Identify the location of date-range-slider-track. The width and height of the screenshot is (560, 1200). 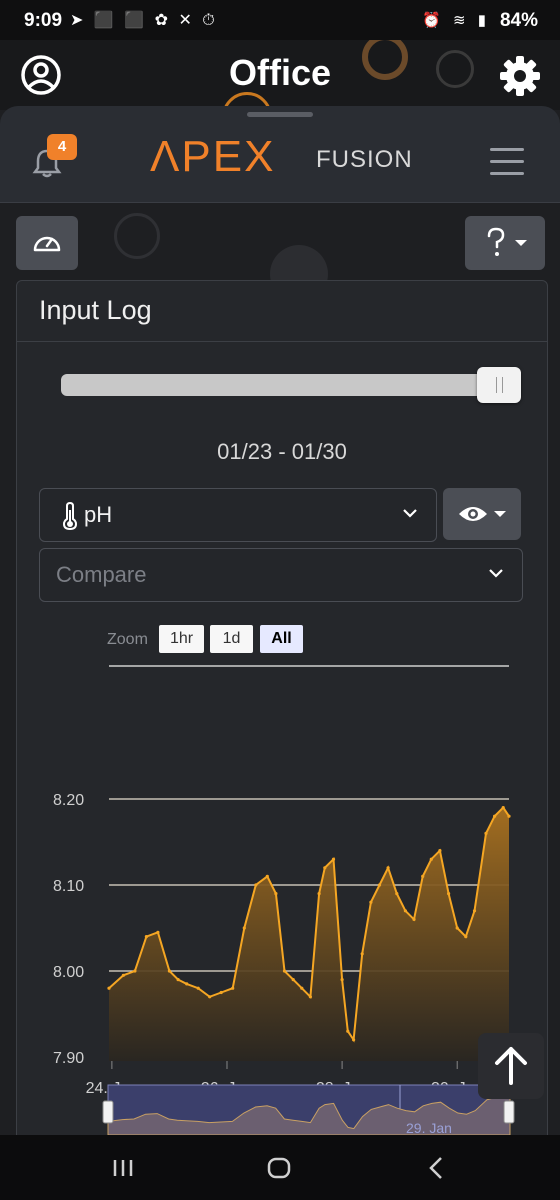
(291, 385).